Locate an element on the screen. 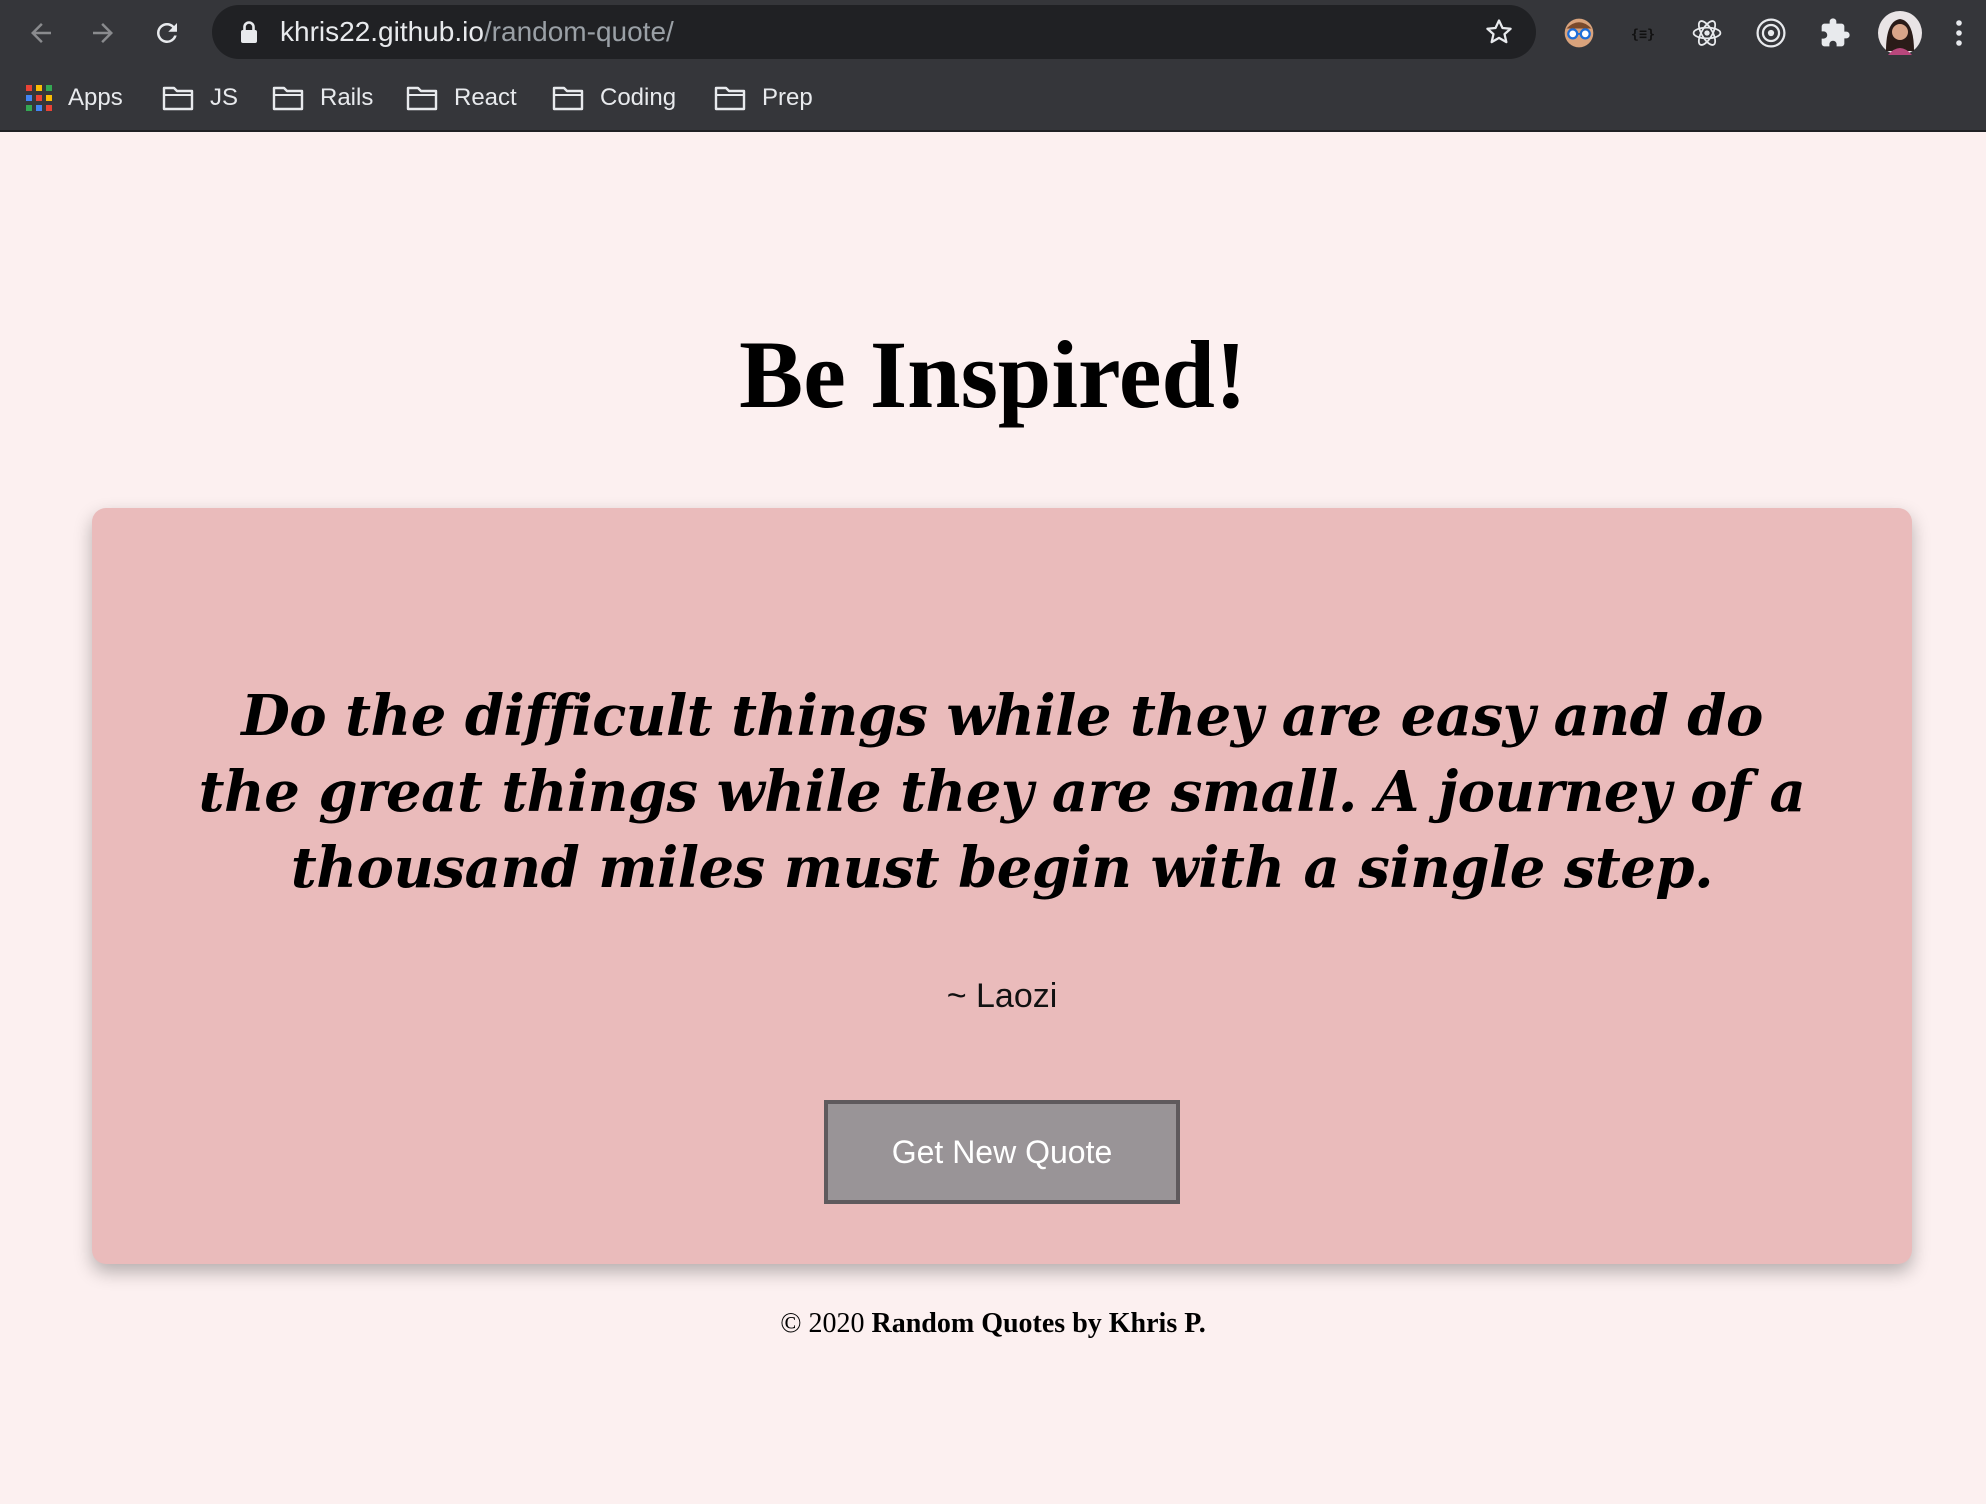  quote-author: ~ Laozi is located at coordinates (1002, 996).